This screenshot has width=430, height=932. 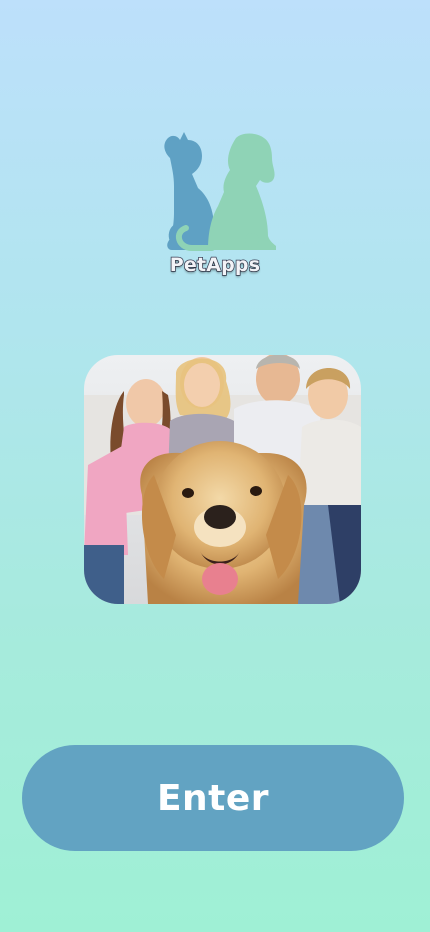 I want to click on app-name-label: PetApps, so click(x=215, y=265).